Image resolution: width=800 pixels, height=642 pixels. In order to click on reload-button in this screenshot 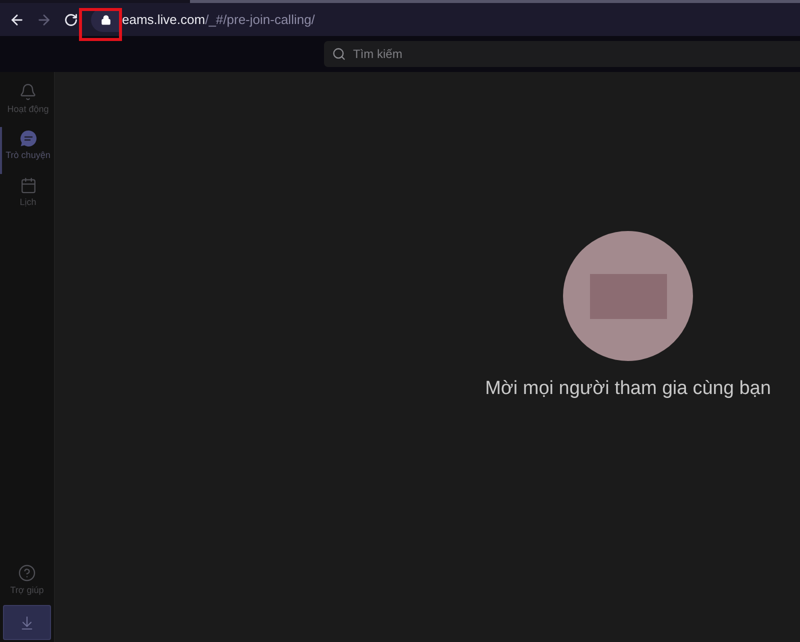, I will do `click(71, 20)`.